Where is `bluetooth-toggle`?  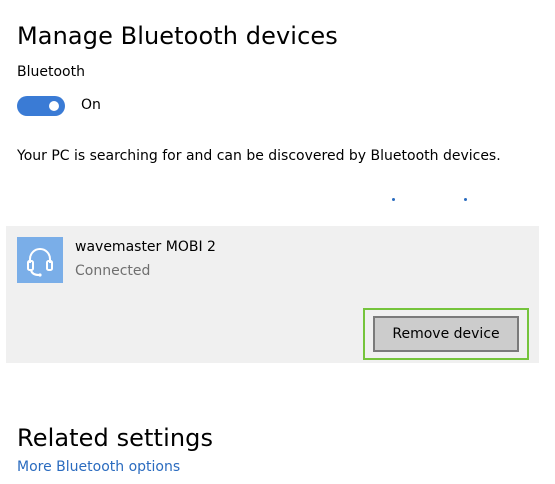
bluetooth-toggle is located at coordinates (41, 106).